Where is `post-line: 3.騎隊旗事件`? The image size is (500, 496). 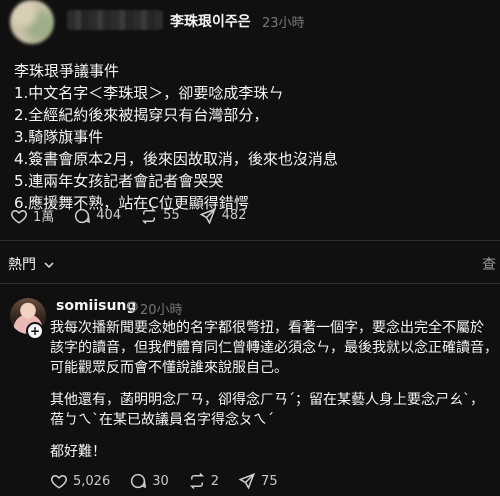
post-line: 3.騎隊旗事件 is located at coordinates (59, 137).